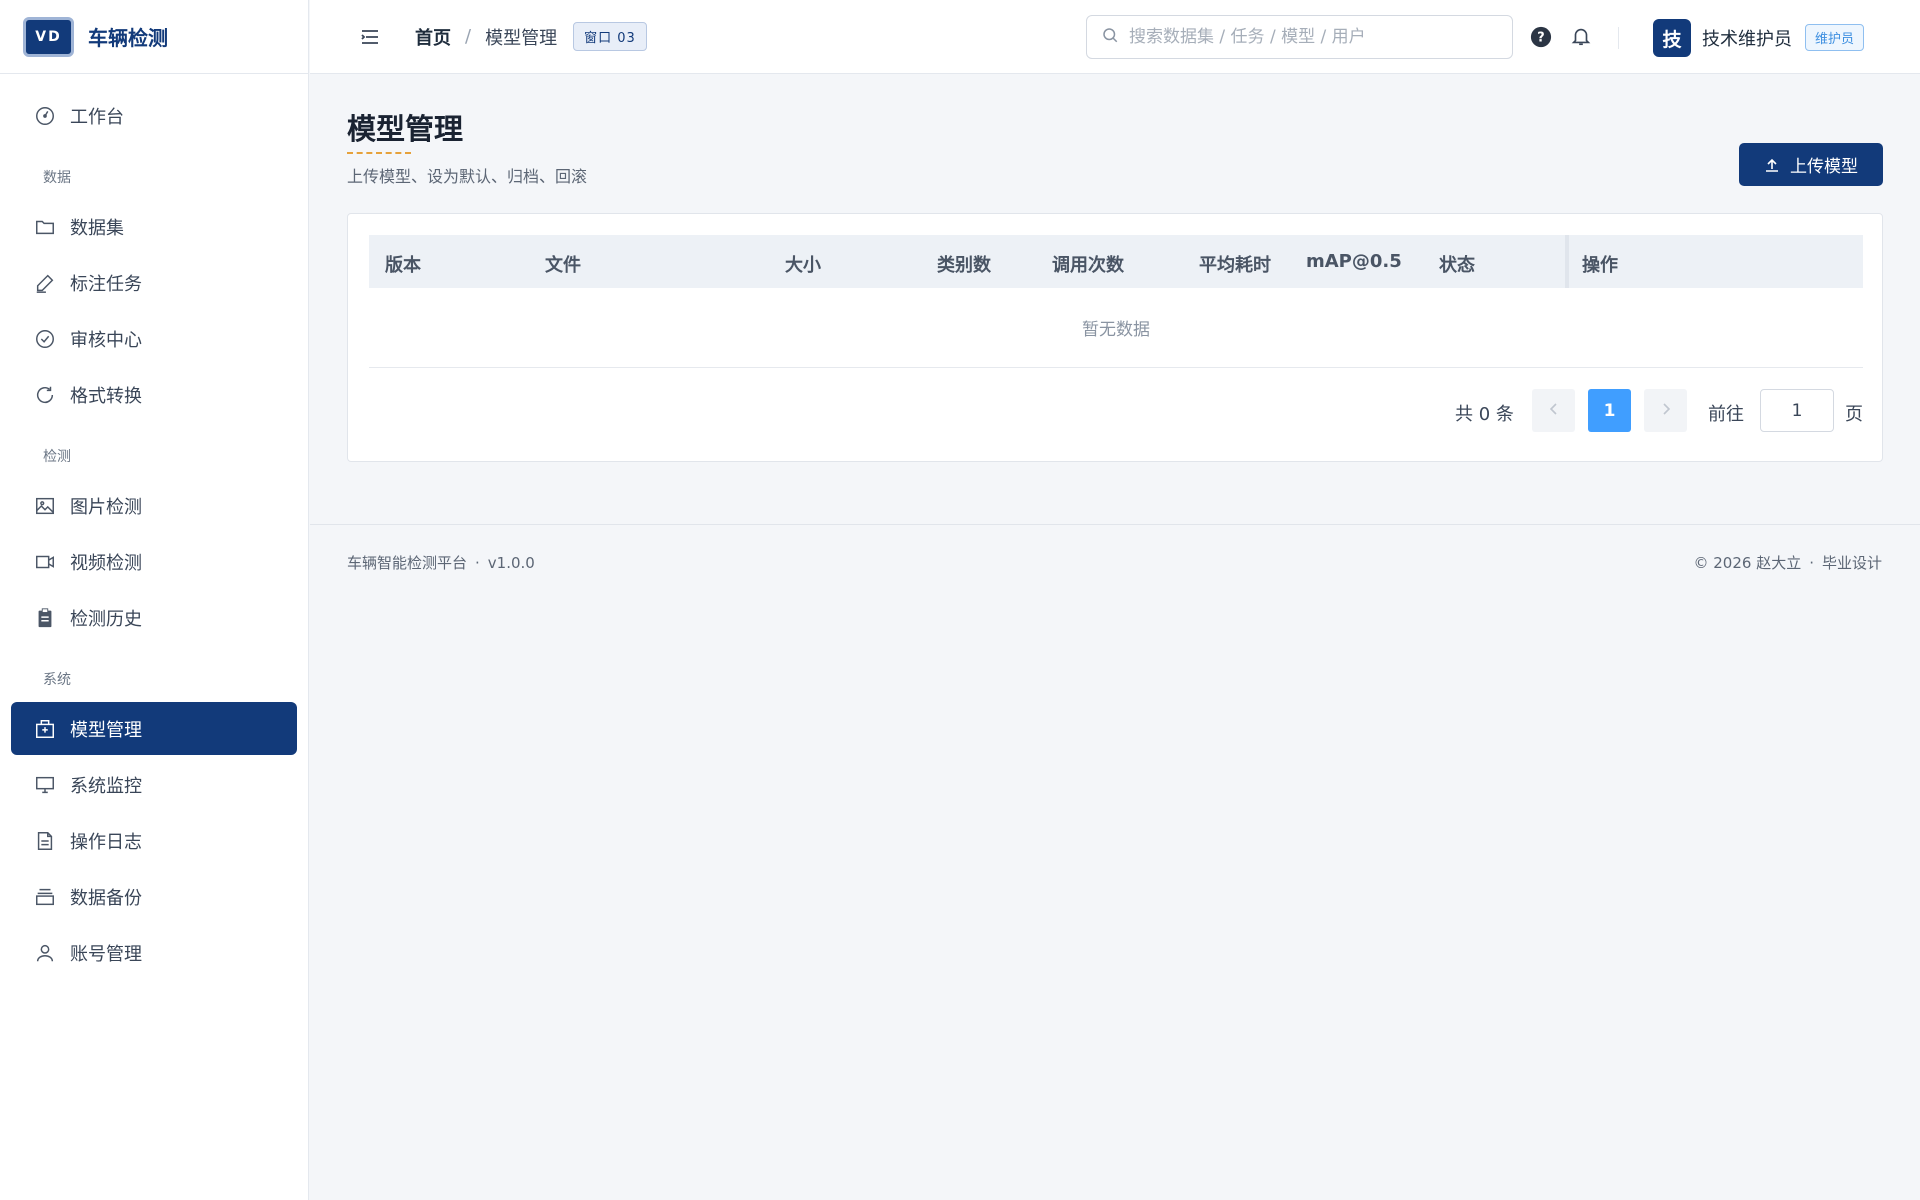 The height and width of the screenshot is (1200, 1920). I want to click on sidebar-item-image-detect: 图片检测, so click(154, 505).